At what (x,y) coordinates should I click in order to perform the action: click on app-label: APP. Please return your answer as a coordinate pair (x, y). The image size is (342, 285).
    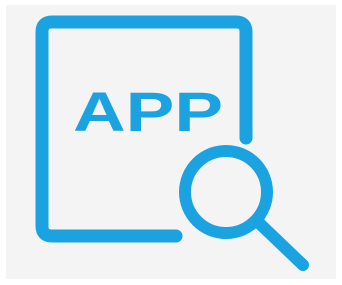
    Looking at the image, I should click on (148, 111).